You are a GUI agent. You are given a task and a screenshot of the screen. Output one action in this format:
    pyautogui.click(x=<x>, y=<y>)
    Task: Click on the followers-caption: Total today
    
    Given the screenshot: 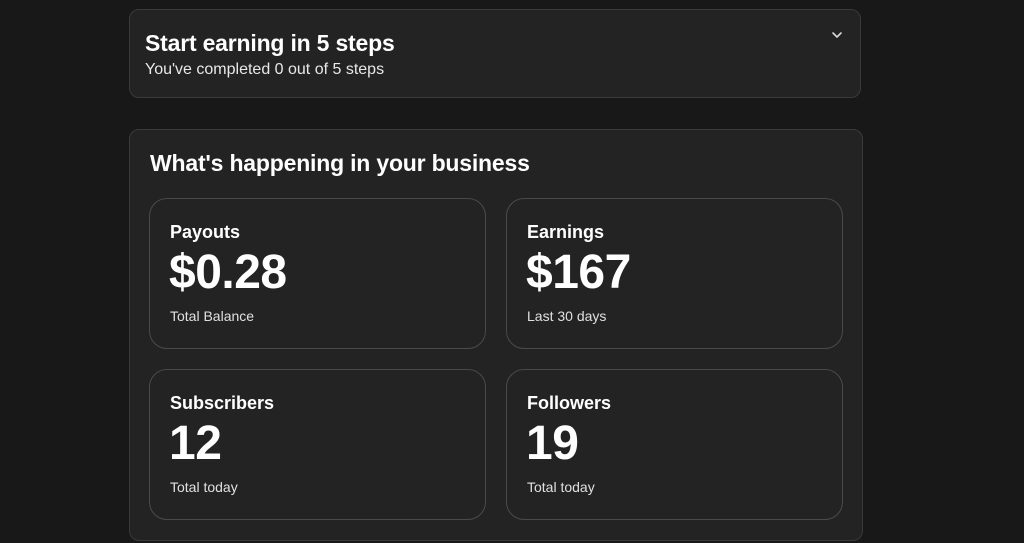 What is the action you would take?
    pyautogui.click(x=561, y=487)
    